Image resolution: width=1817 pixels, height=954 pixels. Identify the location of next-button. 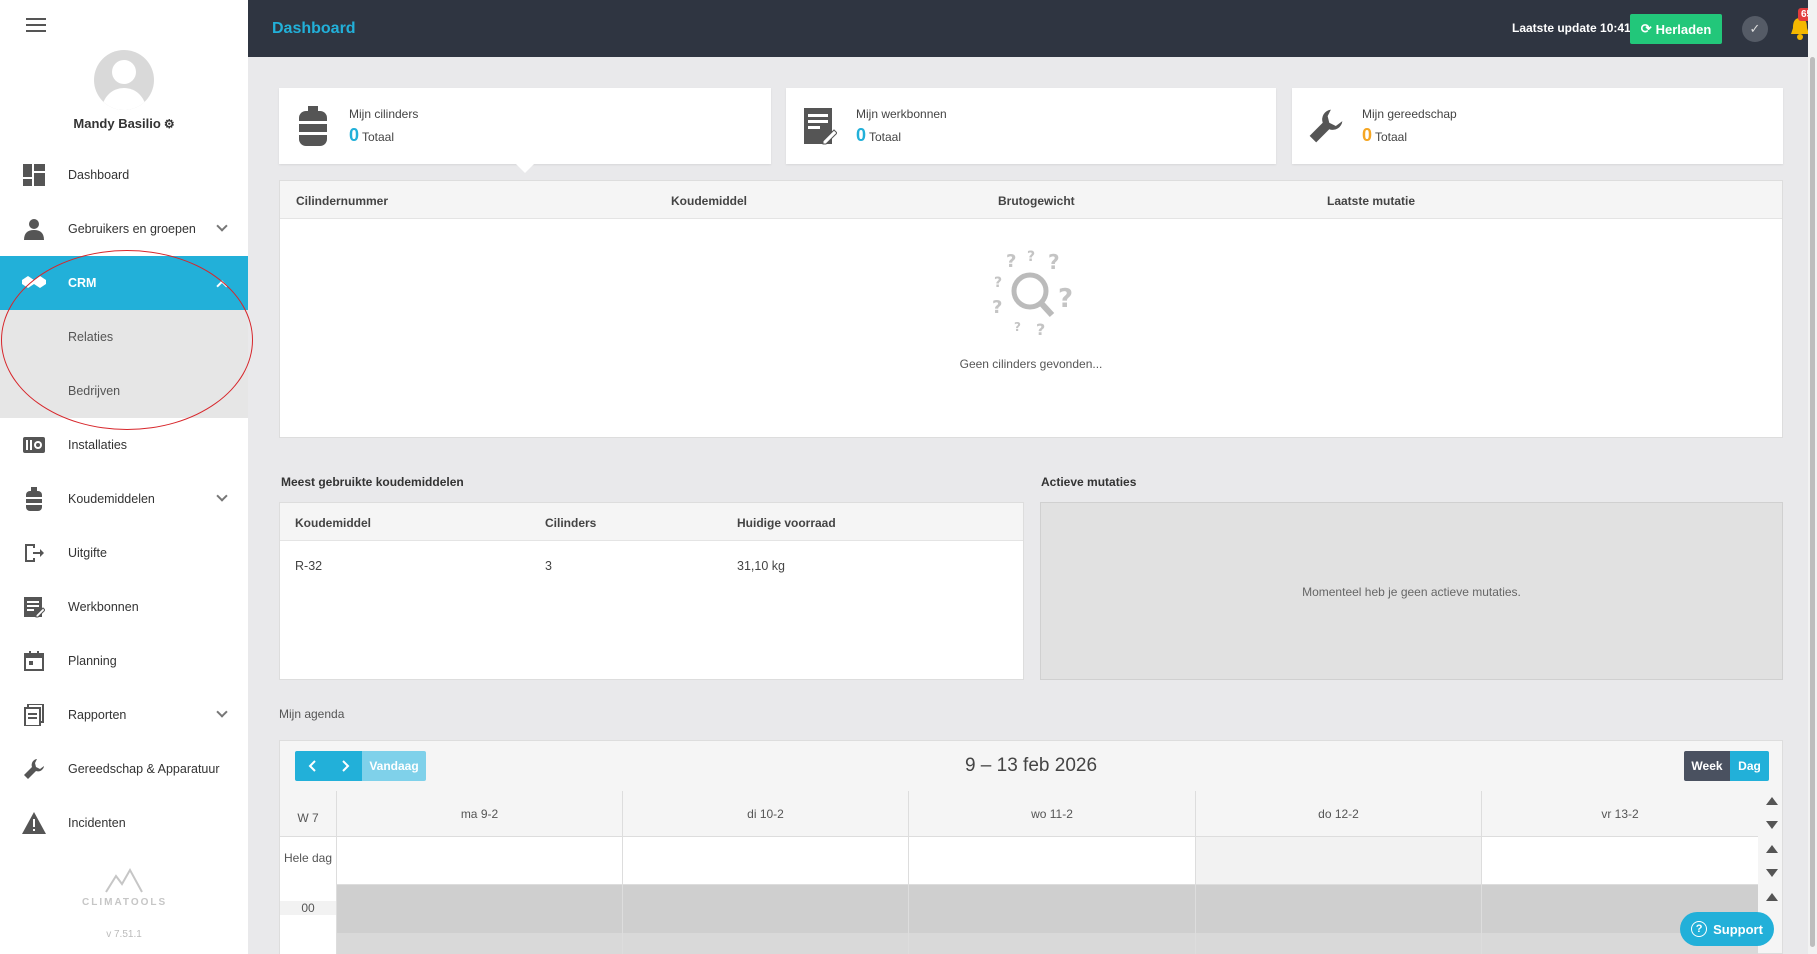
(345, 766).